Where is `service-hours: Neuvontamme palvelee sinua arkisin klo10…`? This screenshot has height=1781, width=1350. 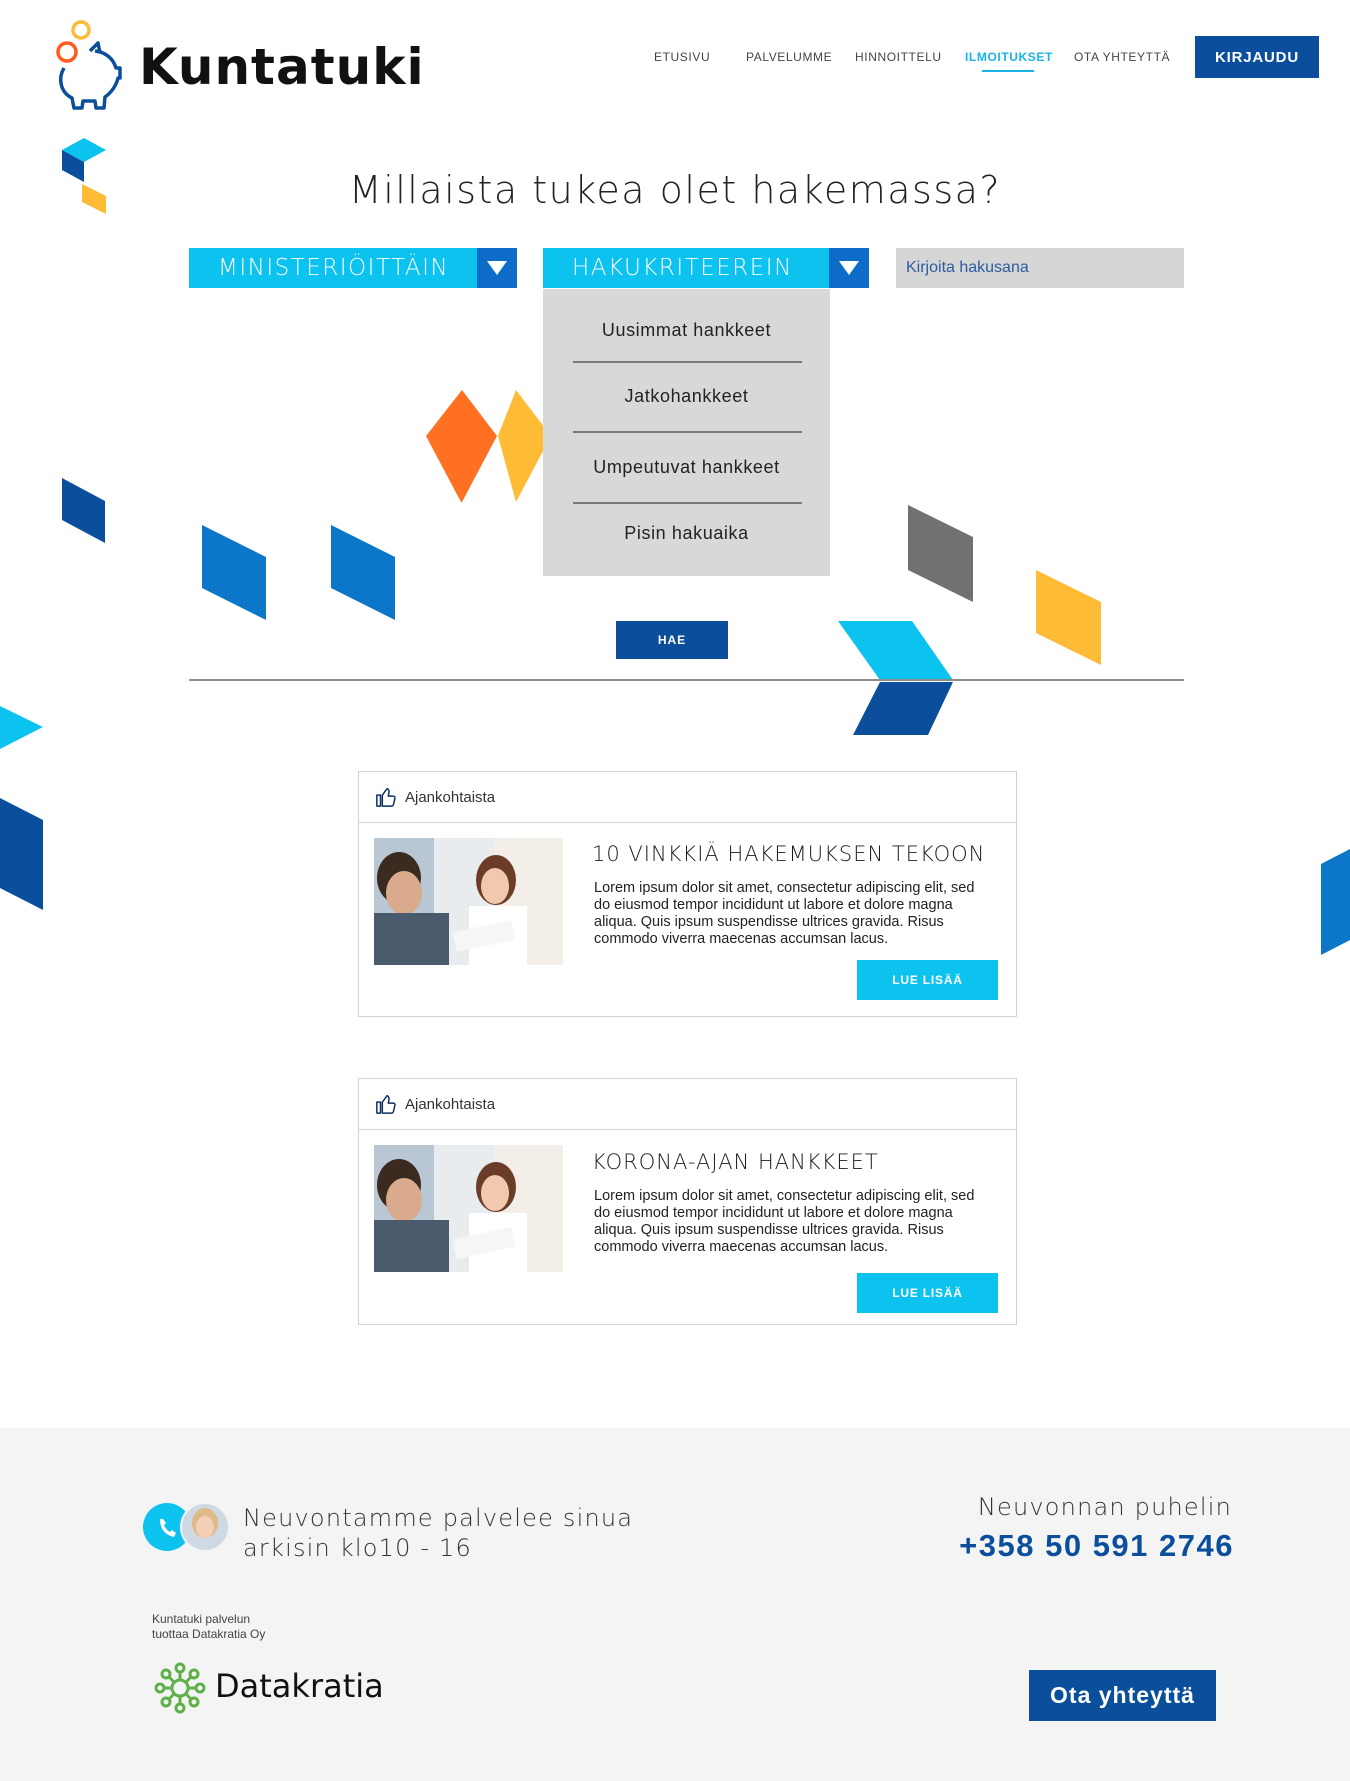 service-hours: Neuvontamme palvelee sinua arkisin klo10… is located at coordinates (438, 1533).